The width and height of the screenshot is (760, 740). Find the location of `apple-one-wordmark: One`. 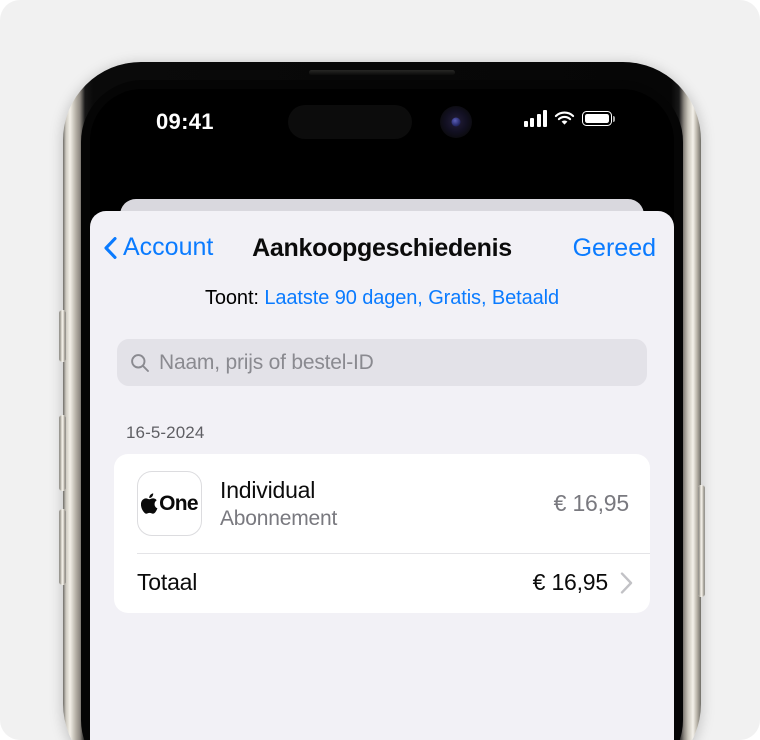

apple-one-wordmark: One is located at coordinates (178, 503).